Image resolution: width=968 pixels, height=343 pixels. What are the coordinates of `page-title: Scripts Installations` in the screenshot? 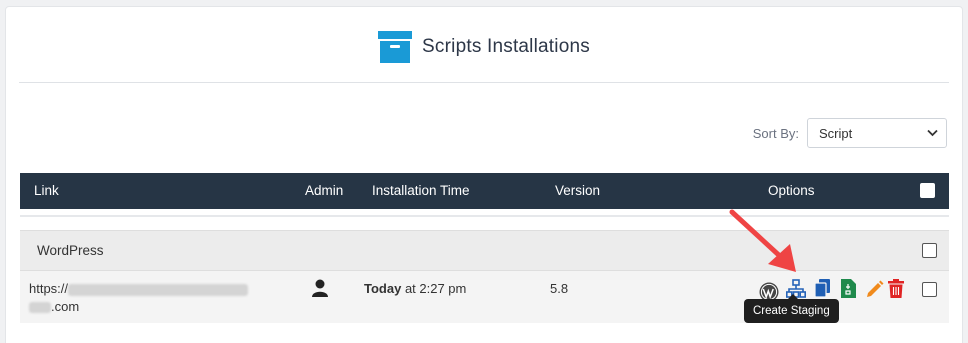 It's located at (506, 46).